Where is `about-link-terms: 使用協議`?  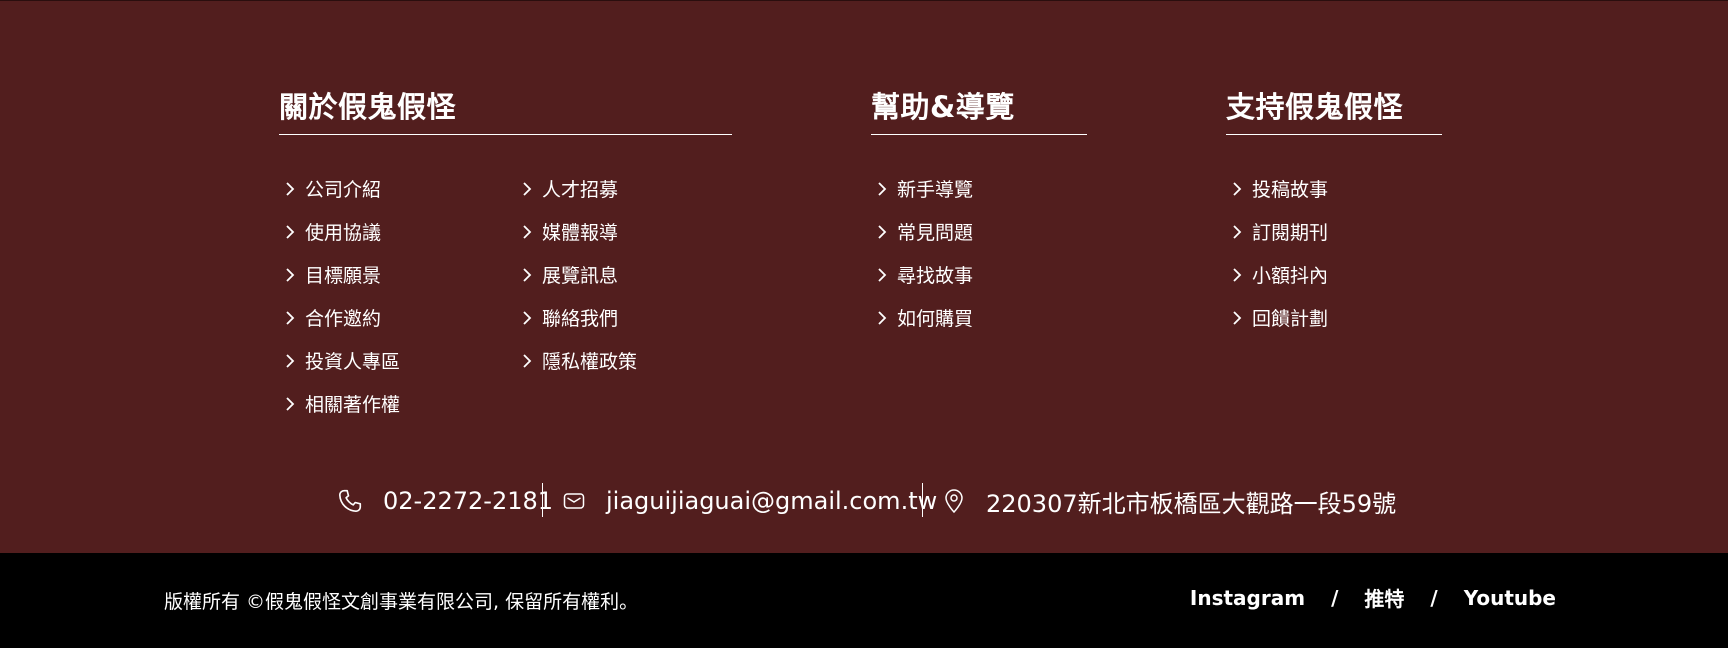
about-link-terms: 使用協議 is located at coordinates (339, 231).